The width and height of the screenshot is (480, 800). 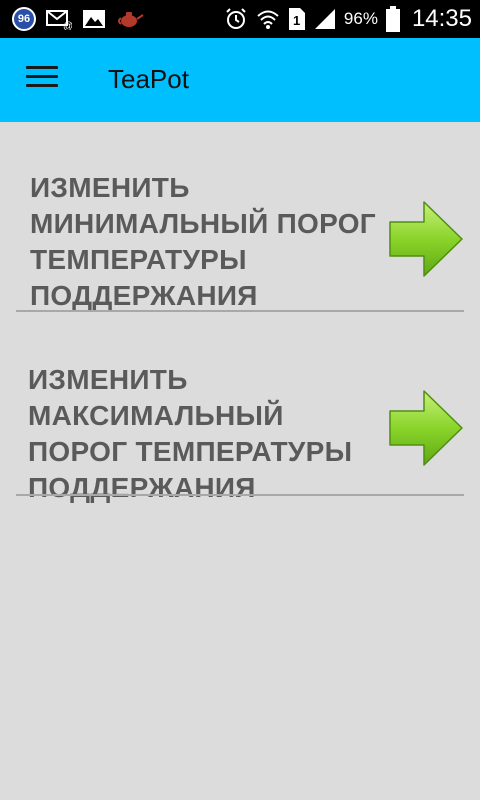 What do you see at coordinates (236, 19) in the screenshot?
I see `alarm-icon` at bounding box center [236, 19].